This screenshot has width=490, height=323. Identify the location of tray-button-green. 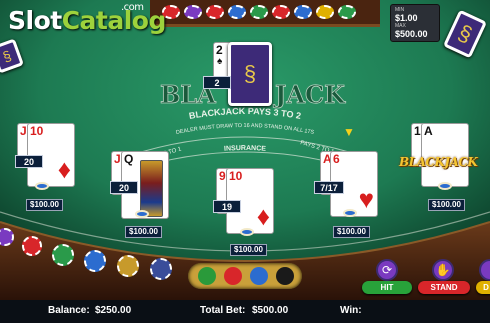
(207, 276).